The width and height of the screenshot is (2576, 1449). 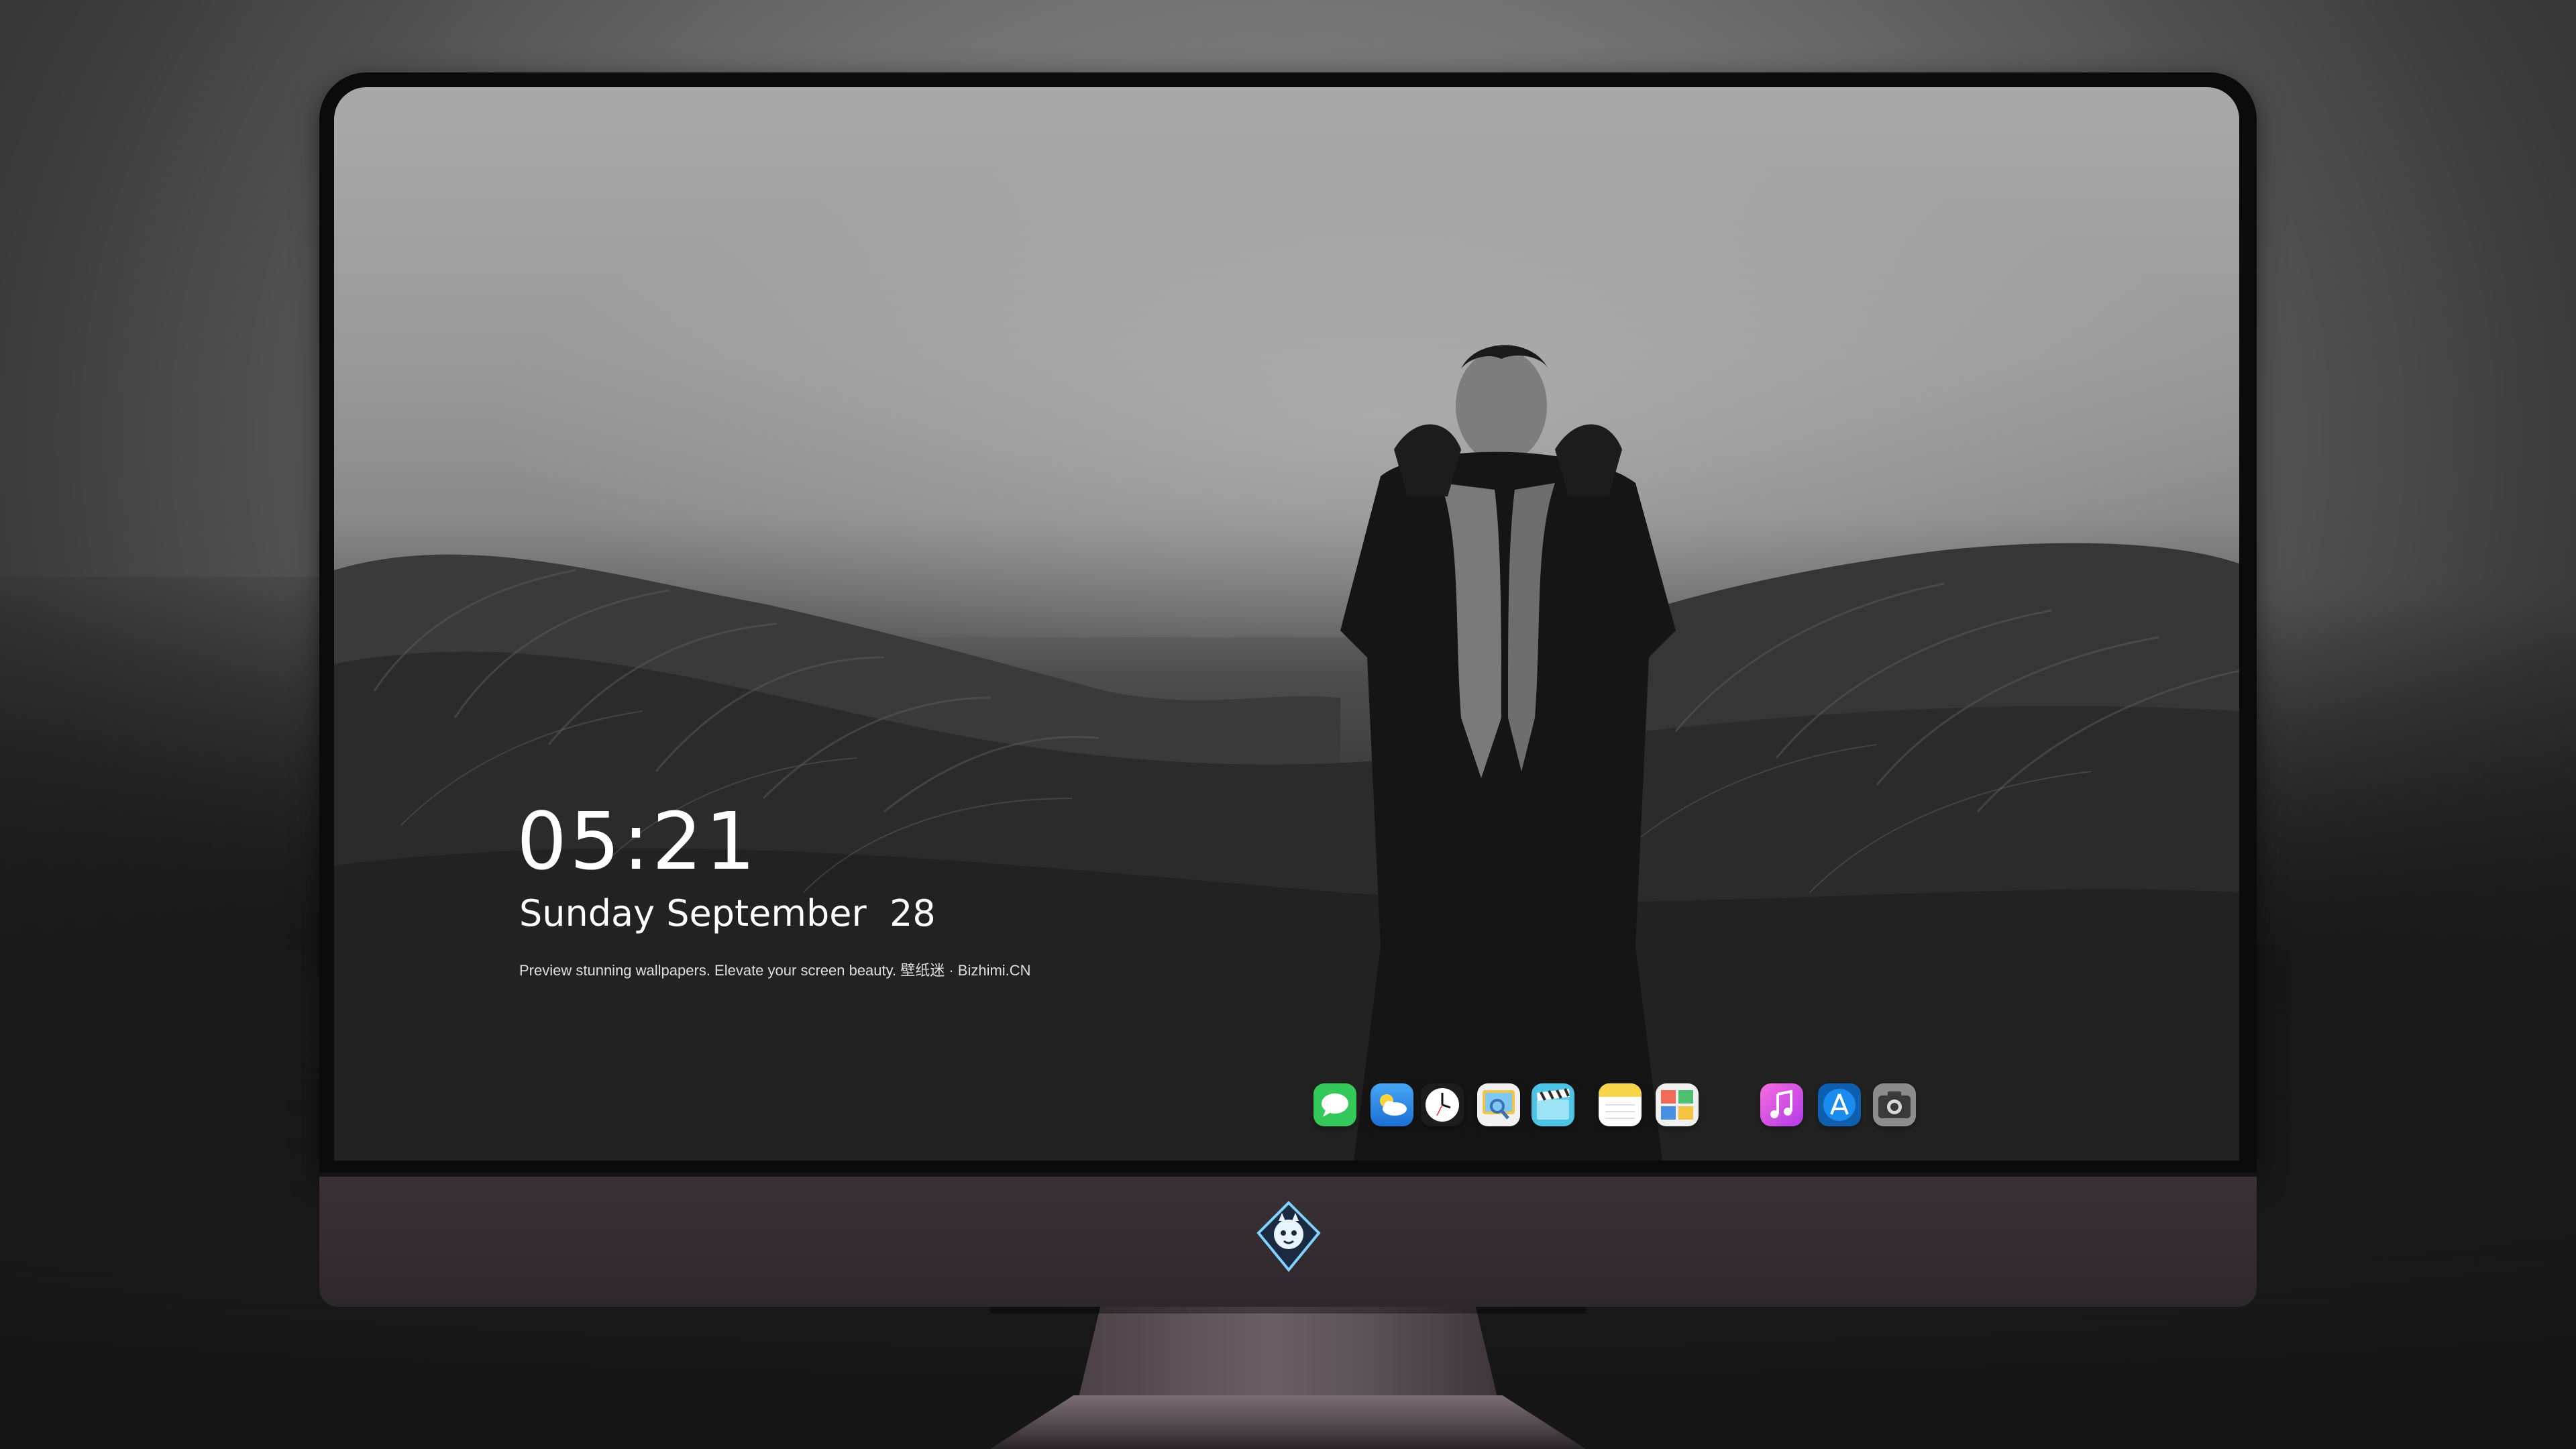 I want to click on itunes-music-icon, so click(x=1781, y=1104).